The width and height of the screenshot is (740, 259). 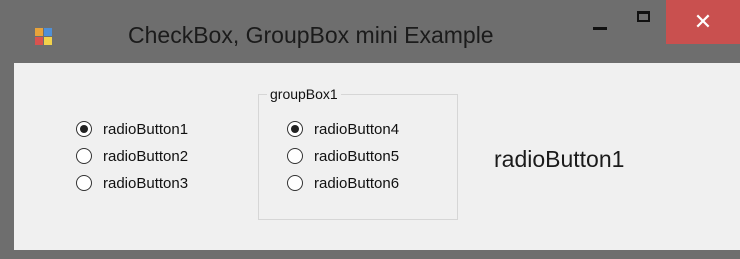 I want to click on radio-label: radioButton3, so click(x=146, y=183).